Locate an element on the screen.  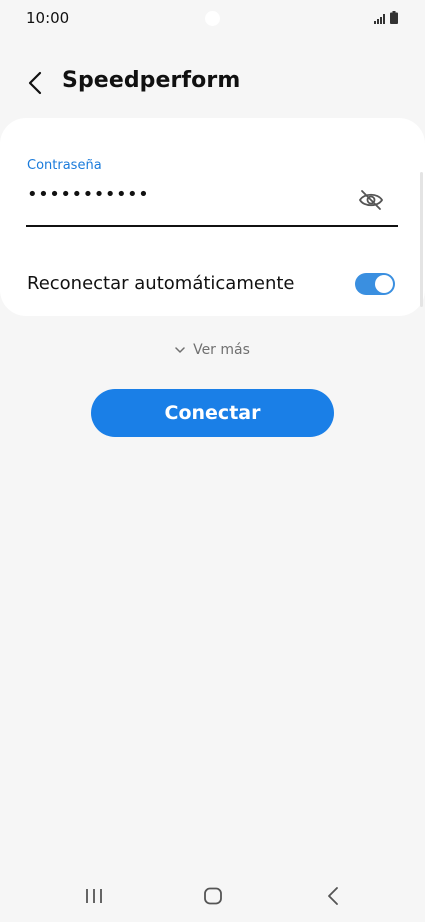
back-icon is located at coordinates (333, 896).